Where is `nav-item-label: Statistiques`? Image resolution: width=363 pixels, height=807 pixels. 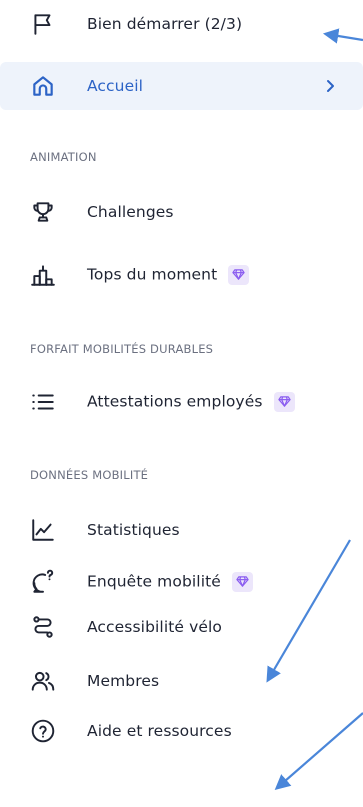
nav-item-label: Statistiques is located at coordinates (133, 530).